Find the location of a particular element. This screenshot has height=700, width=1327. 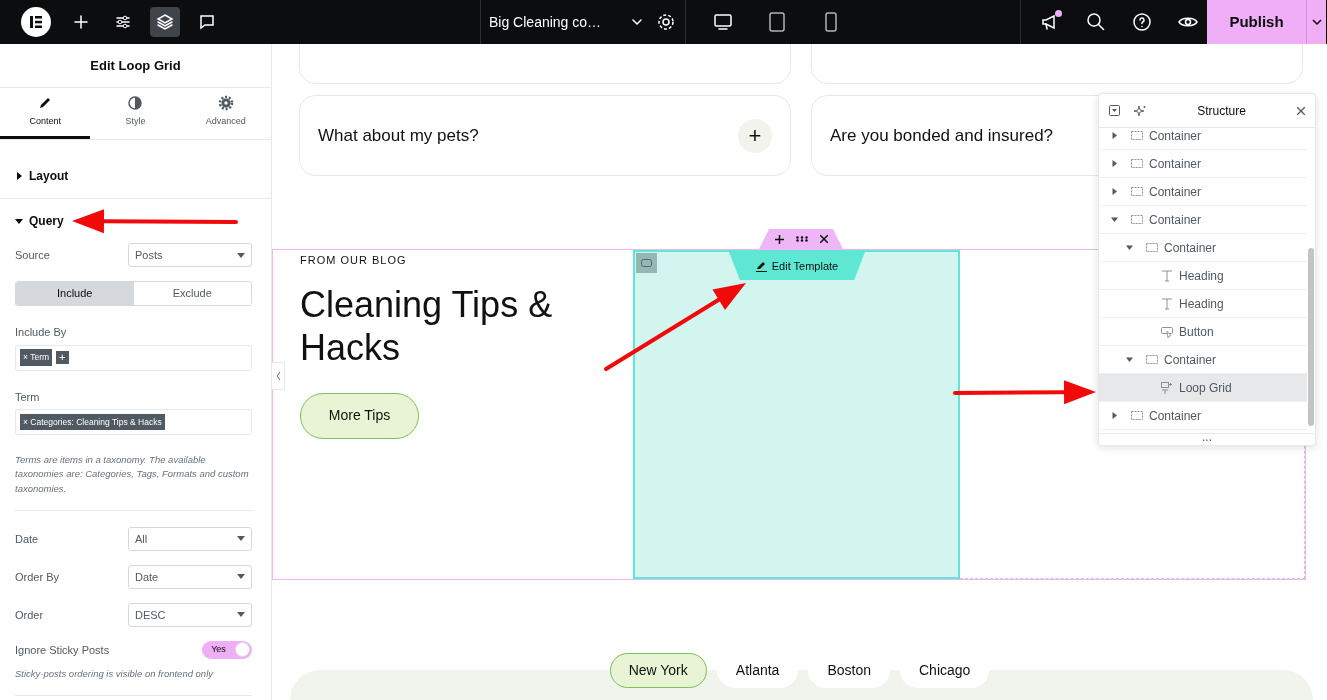

tag-field: × Term + is located at coordinates (133, 357).